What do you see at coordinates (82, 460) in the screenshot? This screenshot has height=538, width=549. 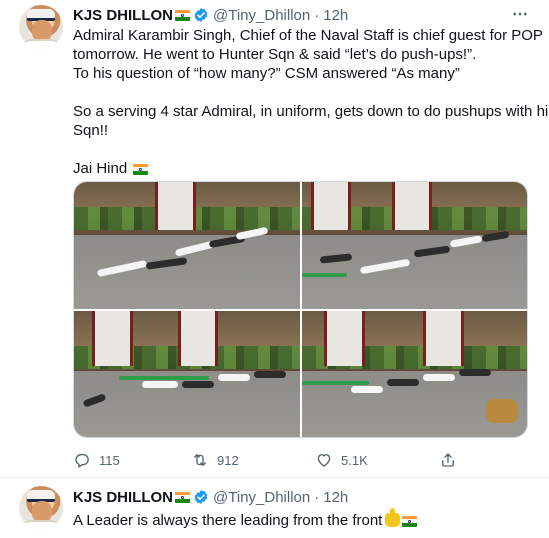 I see `reply-icon` at bounding box center [82, 460].